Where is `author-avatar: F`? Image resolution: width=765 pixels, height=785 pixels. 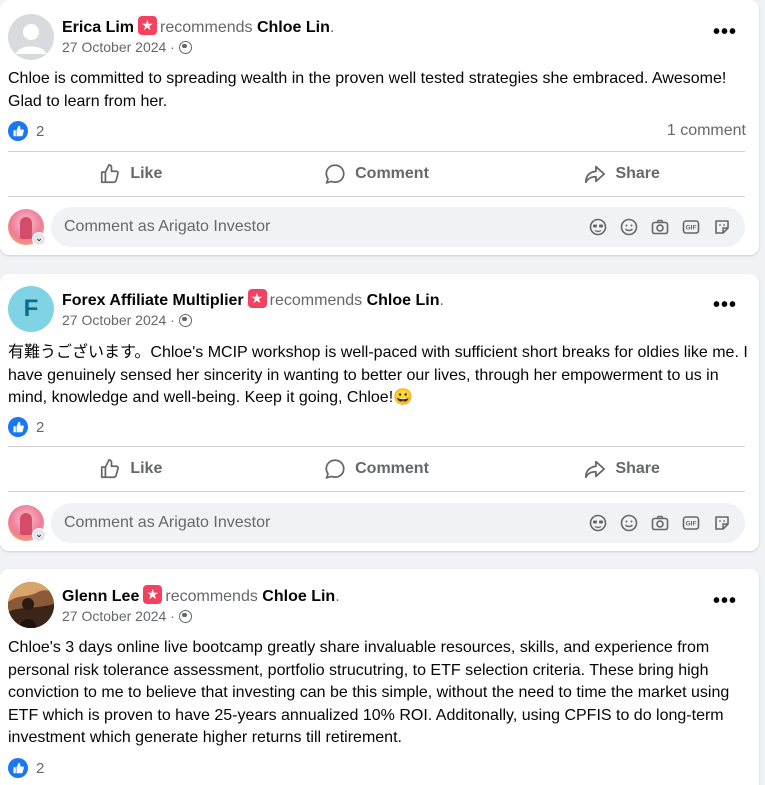 author-avatar: F is located at coordinates (31, 309).